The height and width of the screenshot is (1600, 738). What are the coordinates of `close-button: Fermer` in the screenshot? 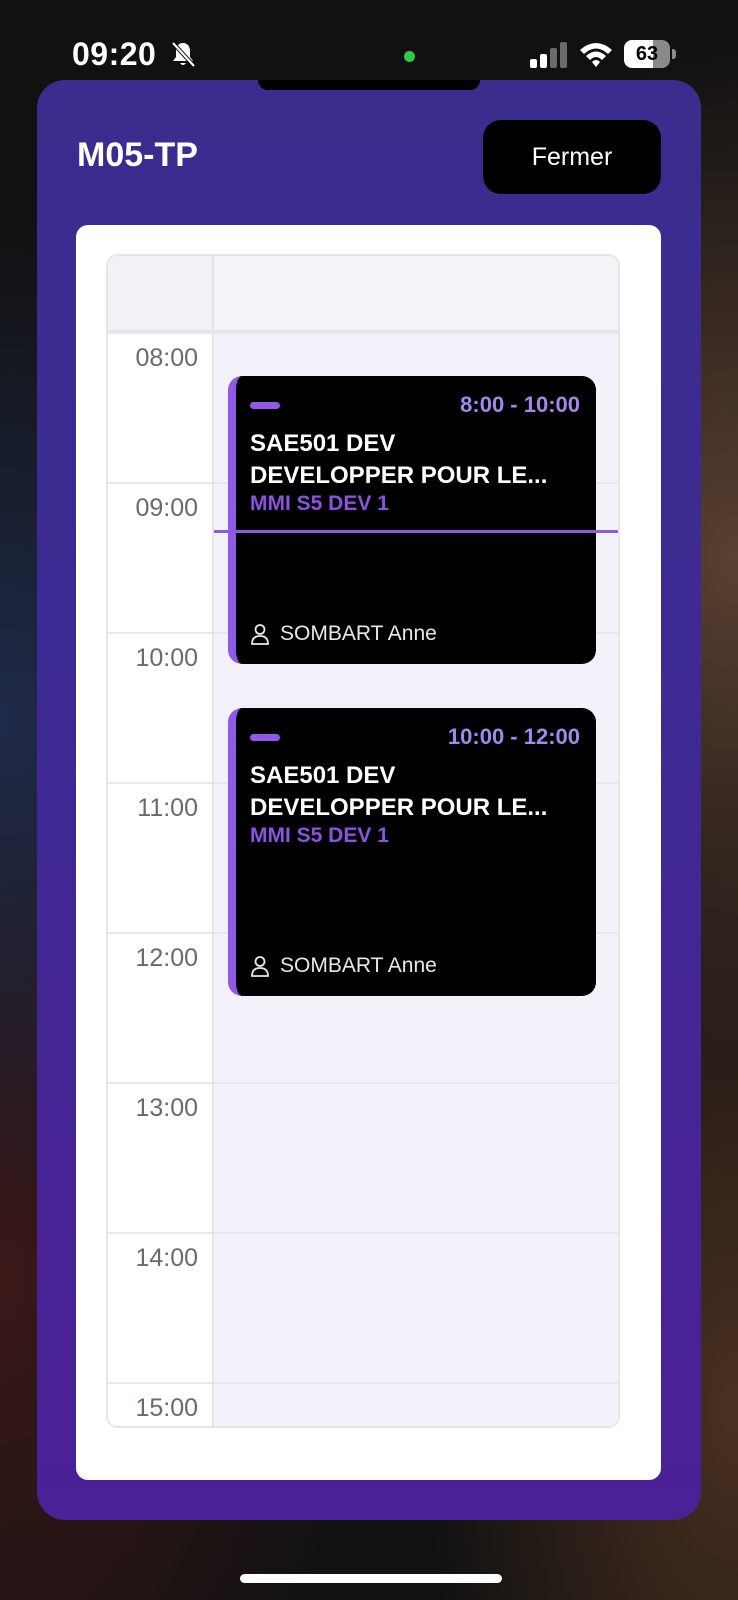 It's located at (572, 157).